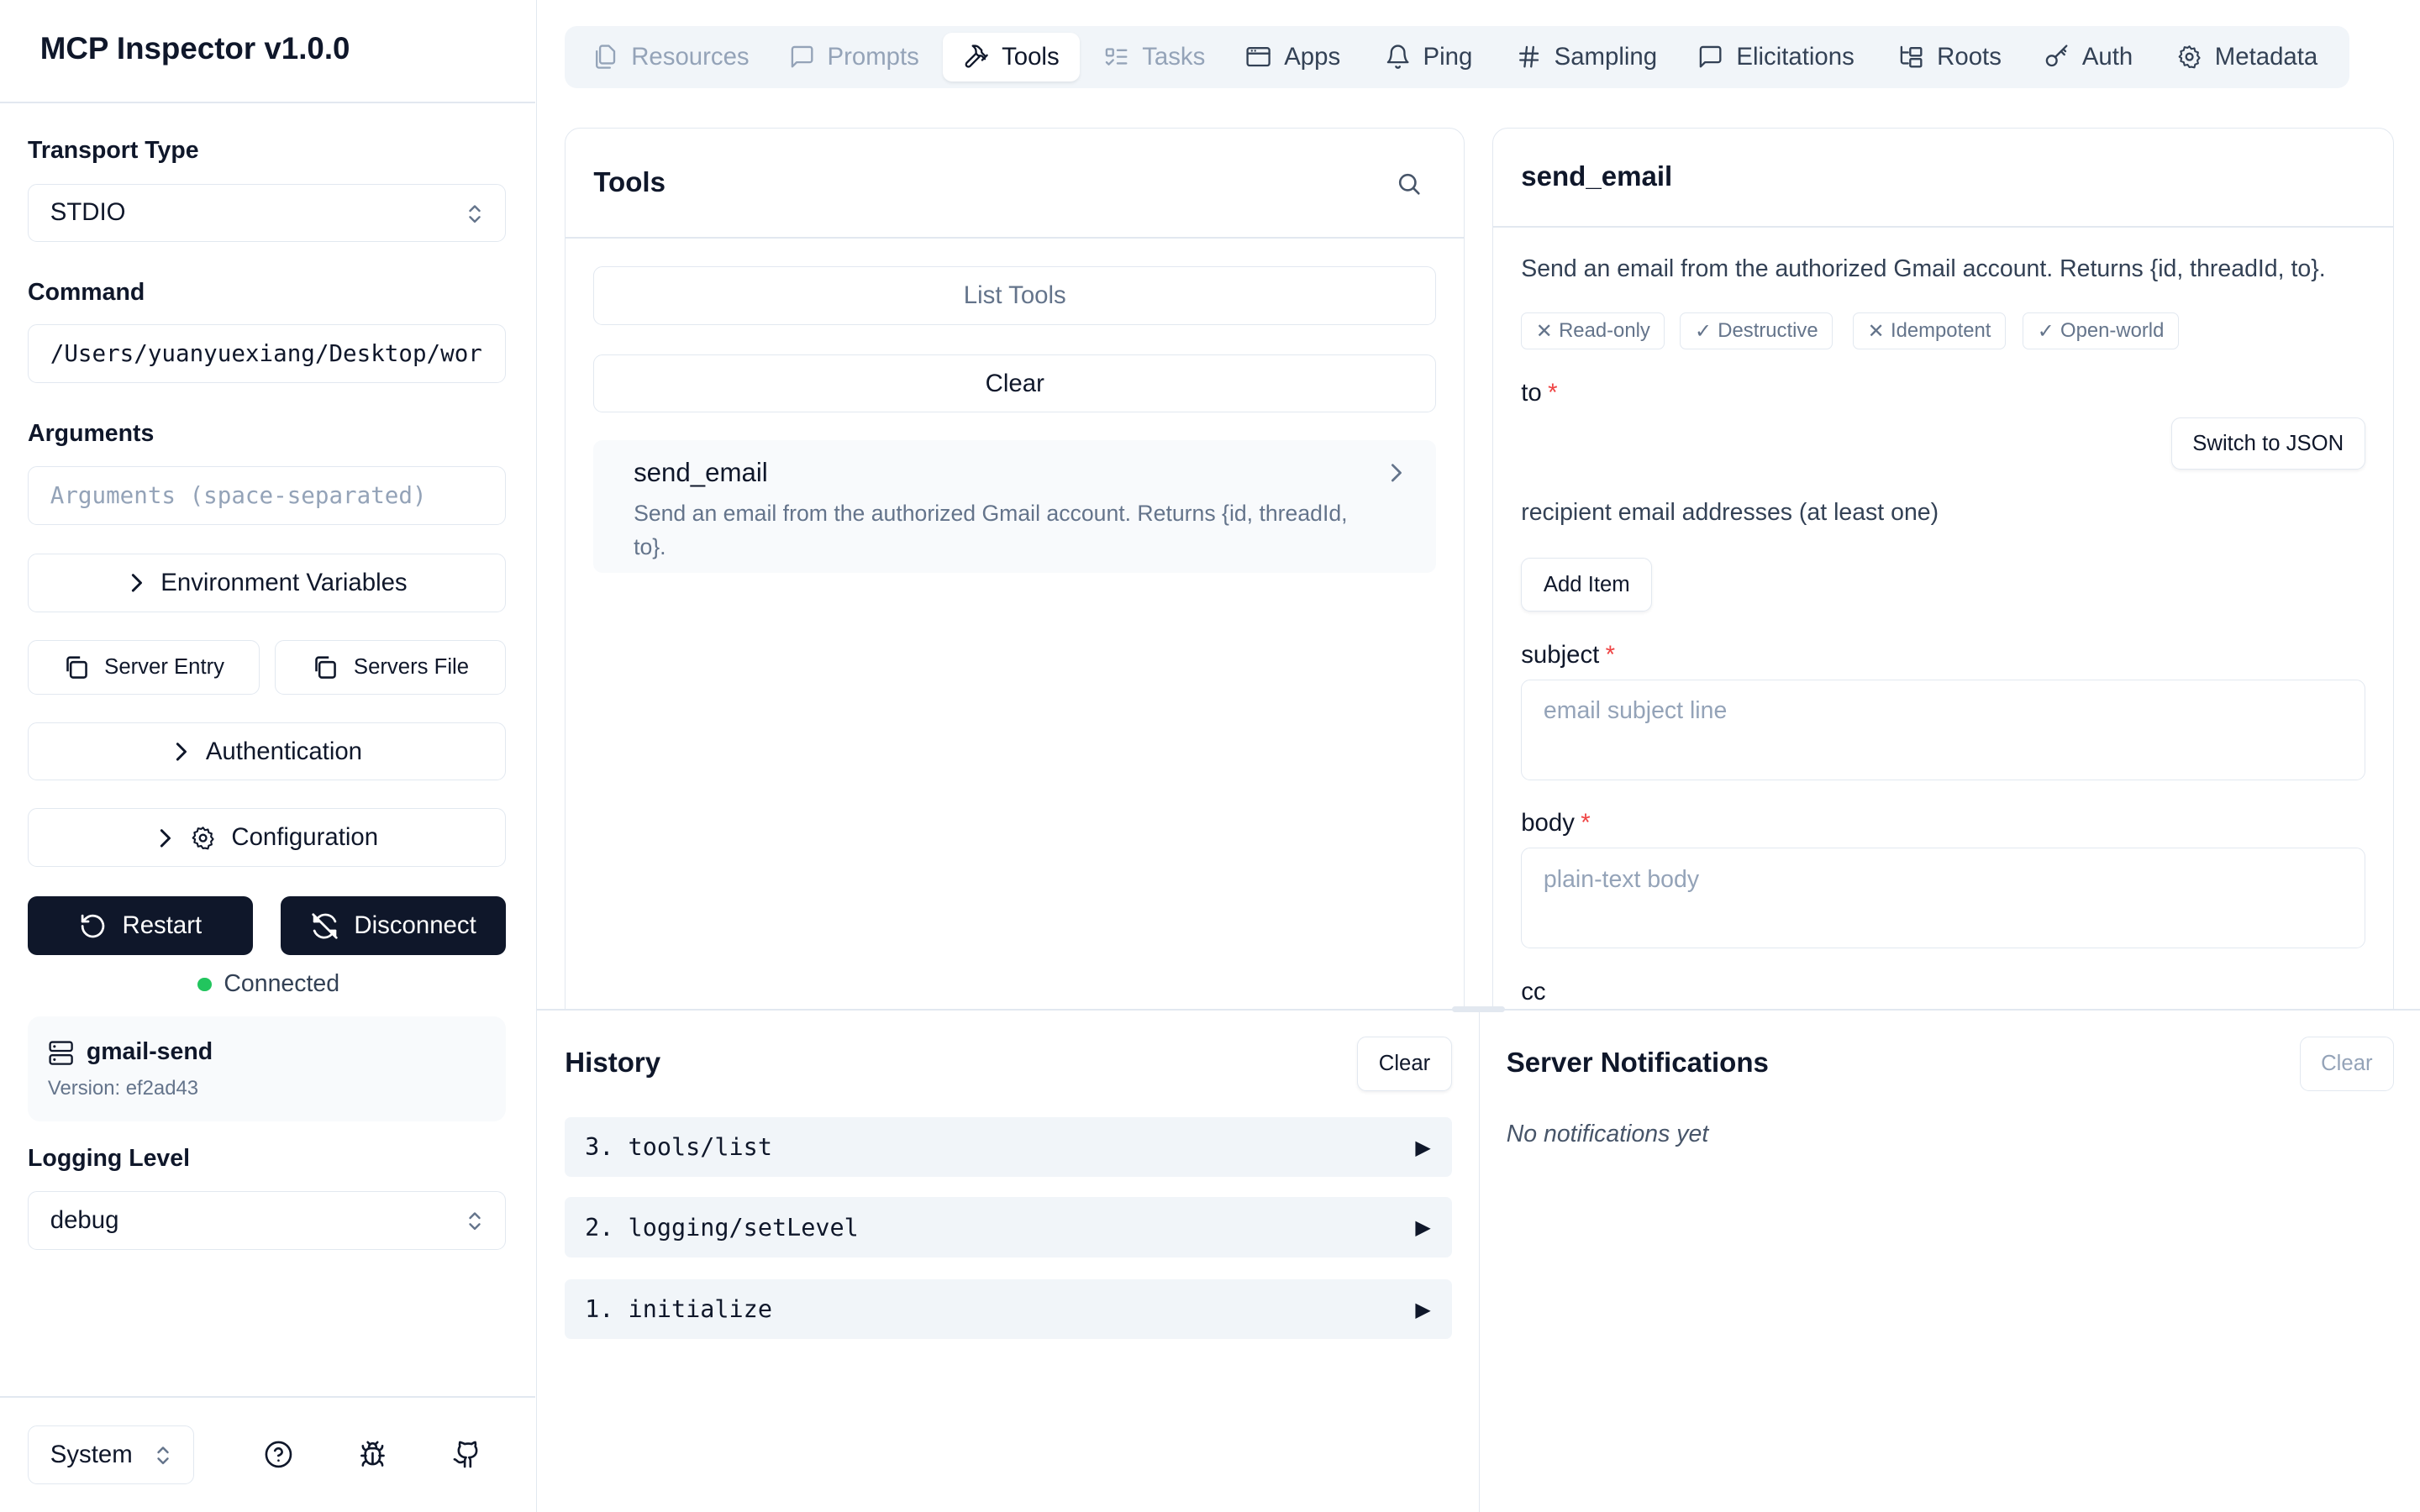  I want to click on logging-level-value: debug, so click(84, 1219).